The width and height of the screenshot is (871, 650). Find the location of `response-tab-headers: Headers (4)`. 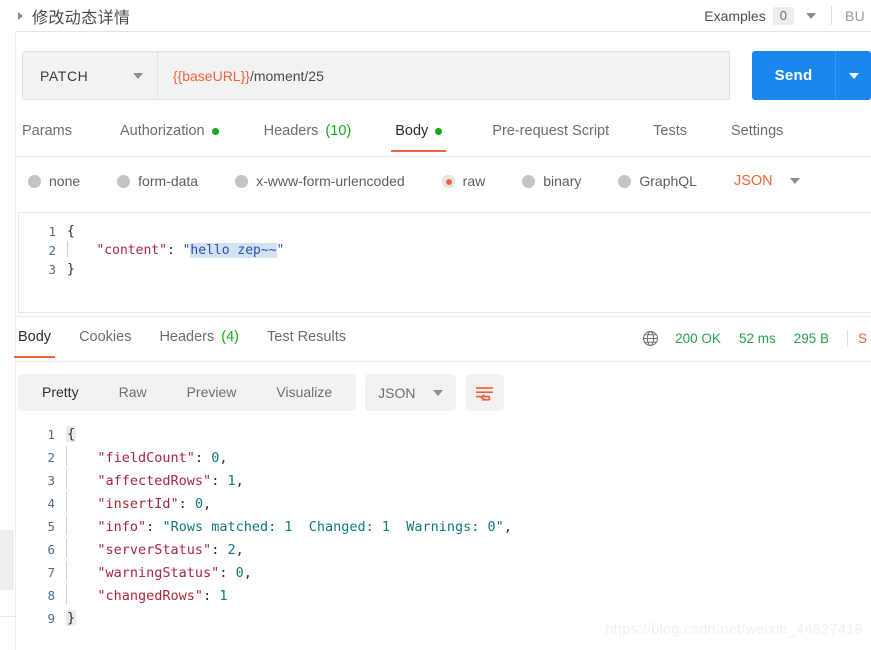

response-tab-headers: Headers (4) is located at coordinates (199, 342).